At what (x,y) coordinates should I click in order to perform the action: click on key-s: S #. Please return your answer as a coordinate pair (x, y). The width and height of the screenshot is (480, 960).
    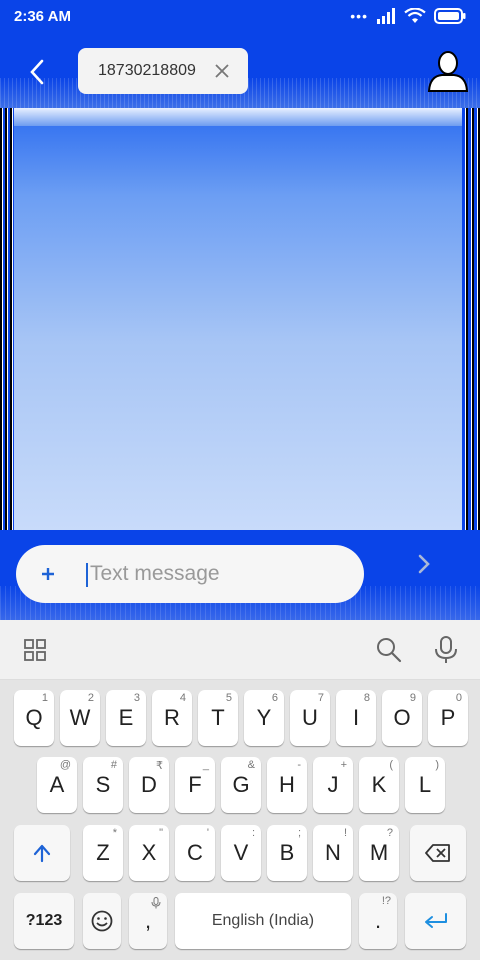
    Looking at the image, I should click on (103, 785).